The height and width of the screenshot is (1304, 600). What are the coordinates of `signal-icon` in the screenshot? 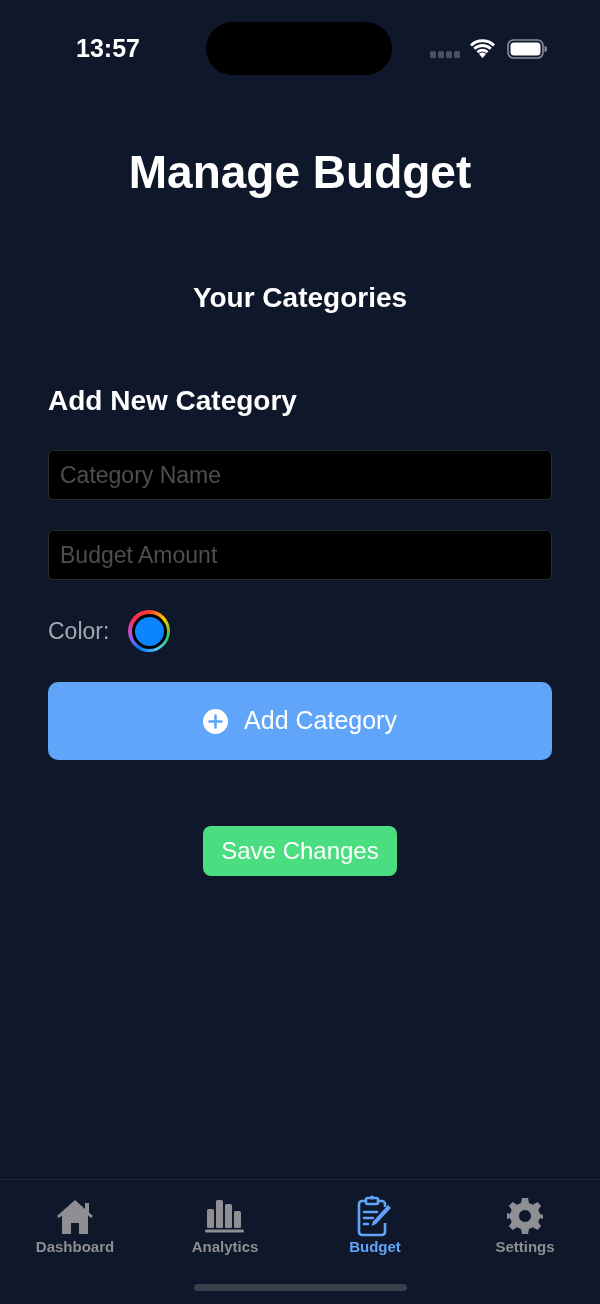 It's located at (445, 54).